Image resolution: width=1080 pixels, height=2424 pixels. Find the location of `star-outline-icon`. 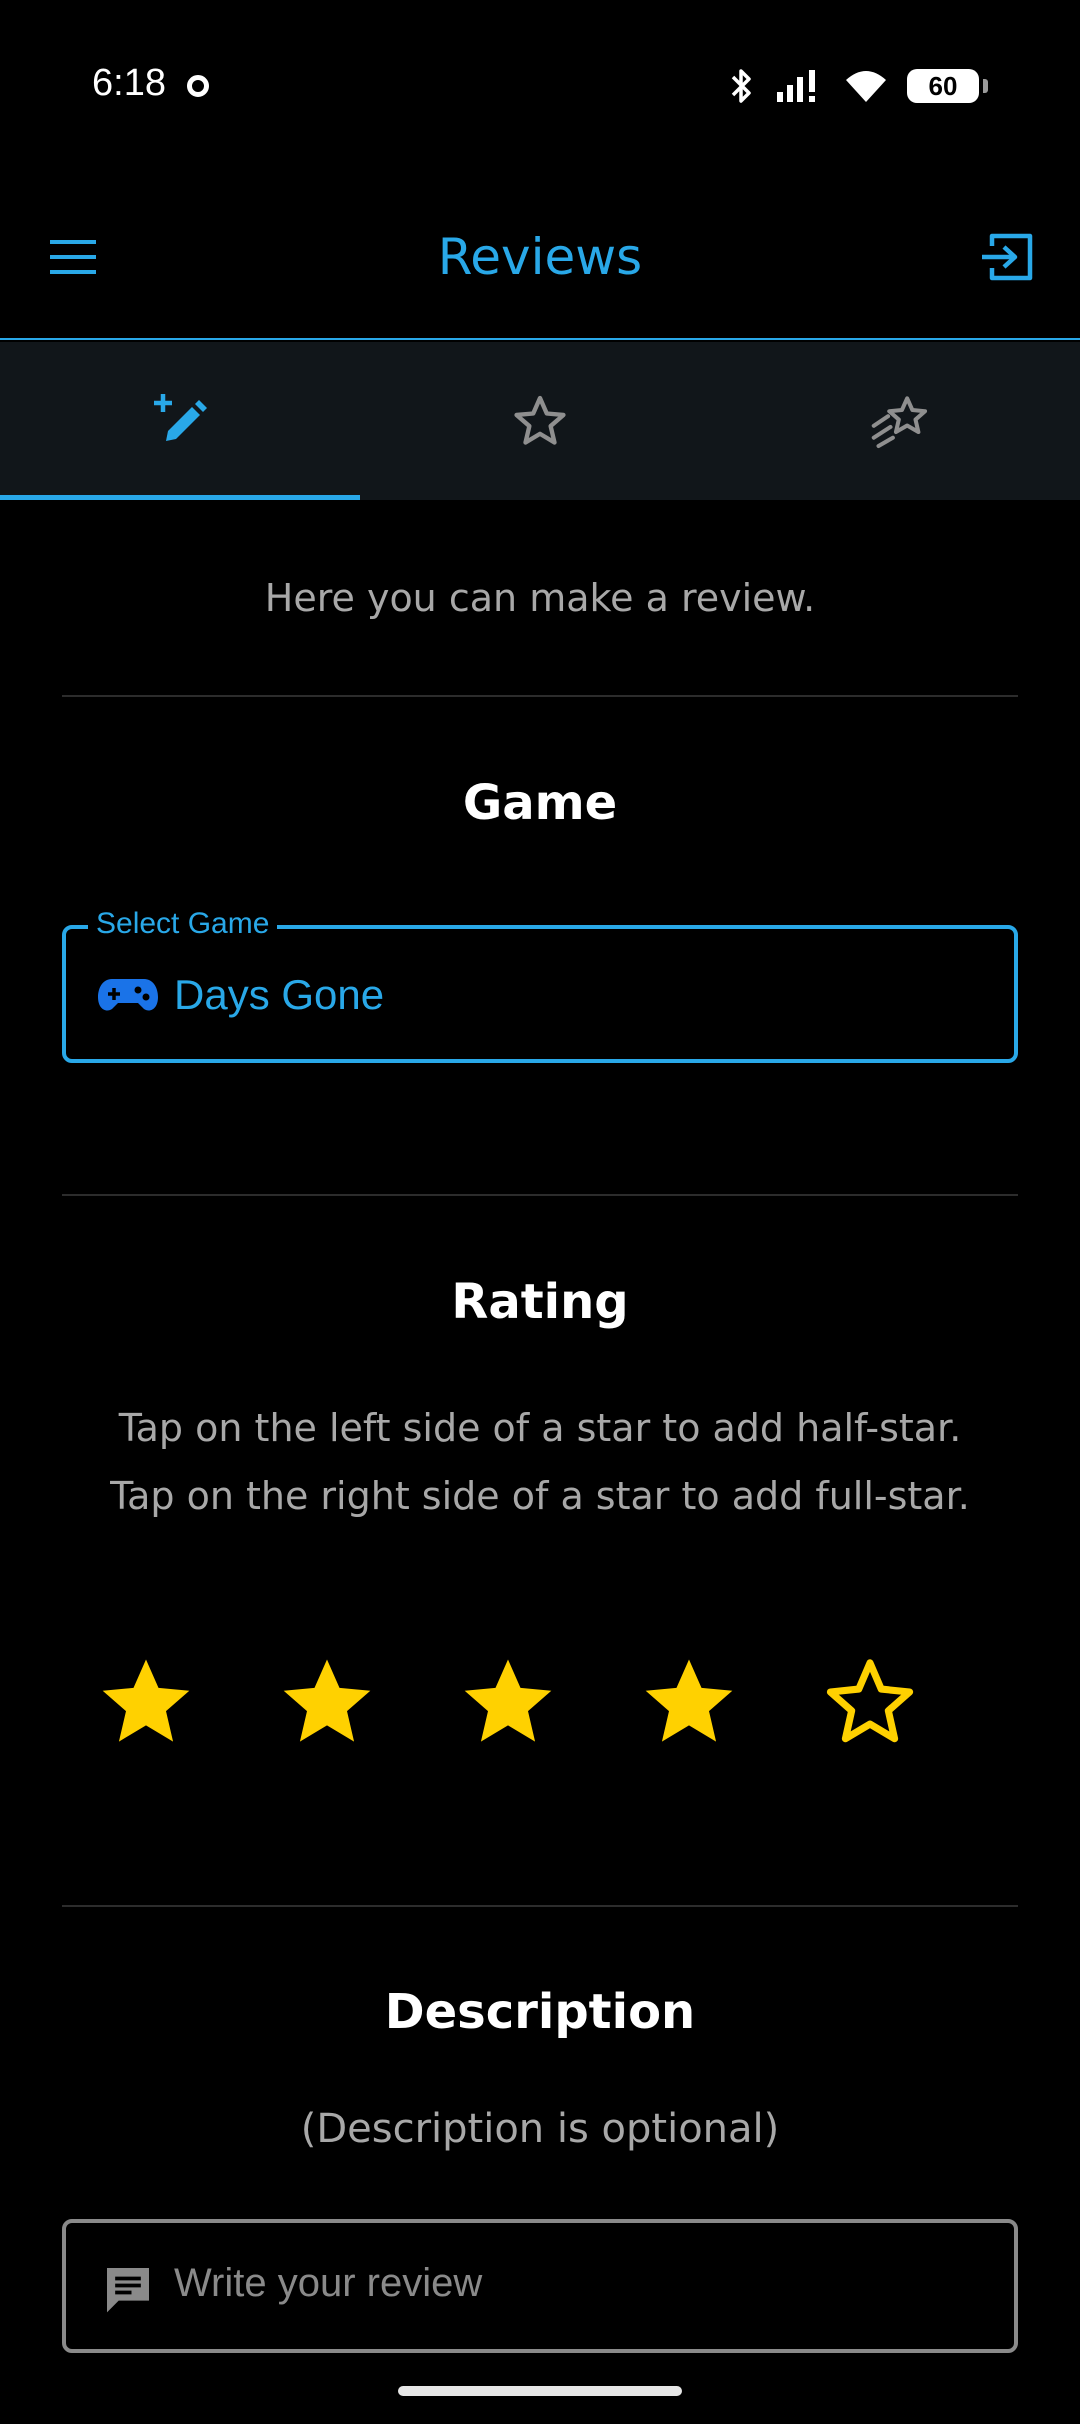

star-outline-icon is located at coordinates (540, 420).